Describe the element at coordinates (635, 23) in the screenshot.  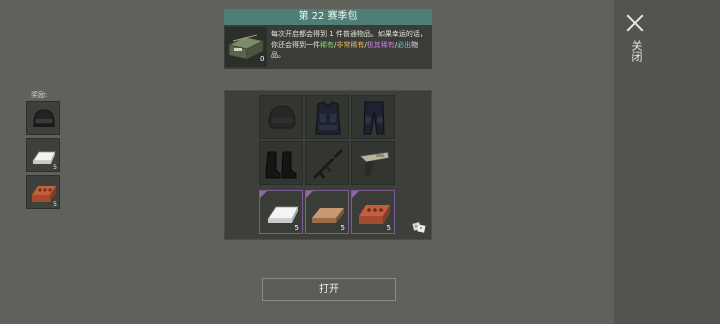
I see `close-icon` at that location.